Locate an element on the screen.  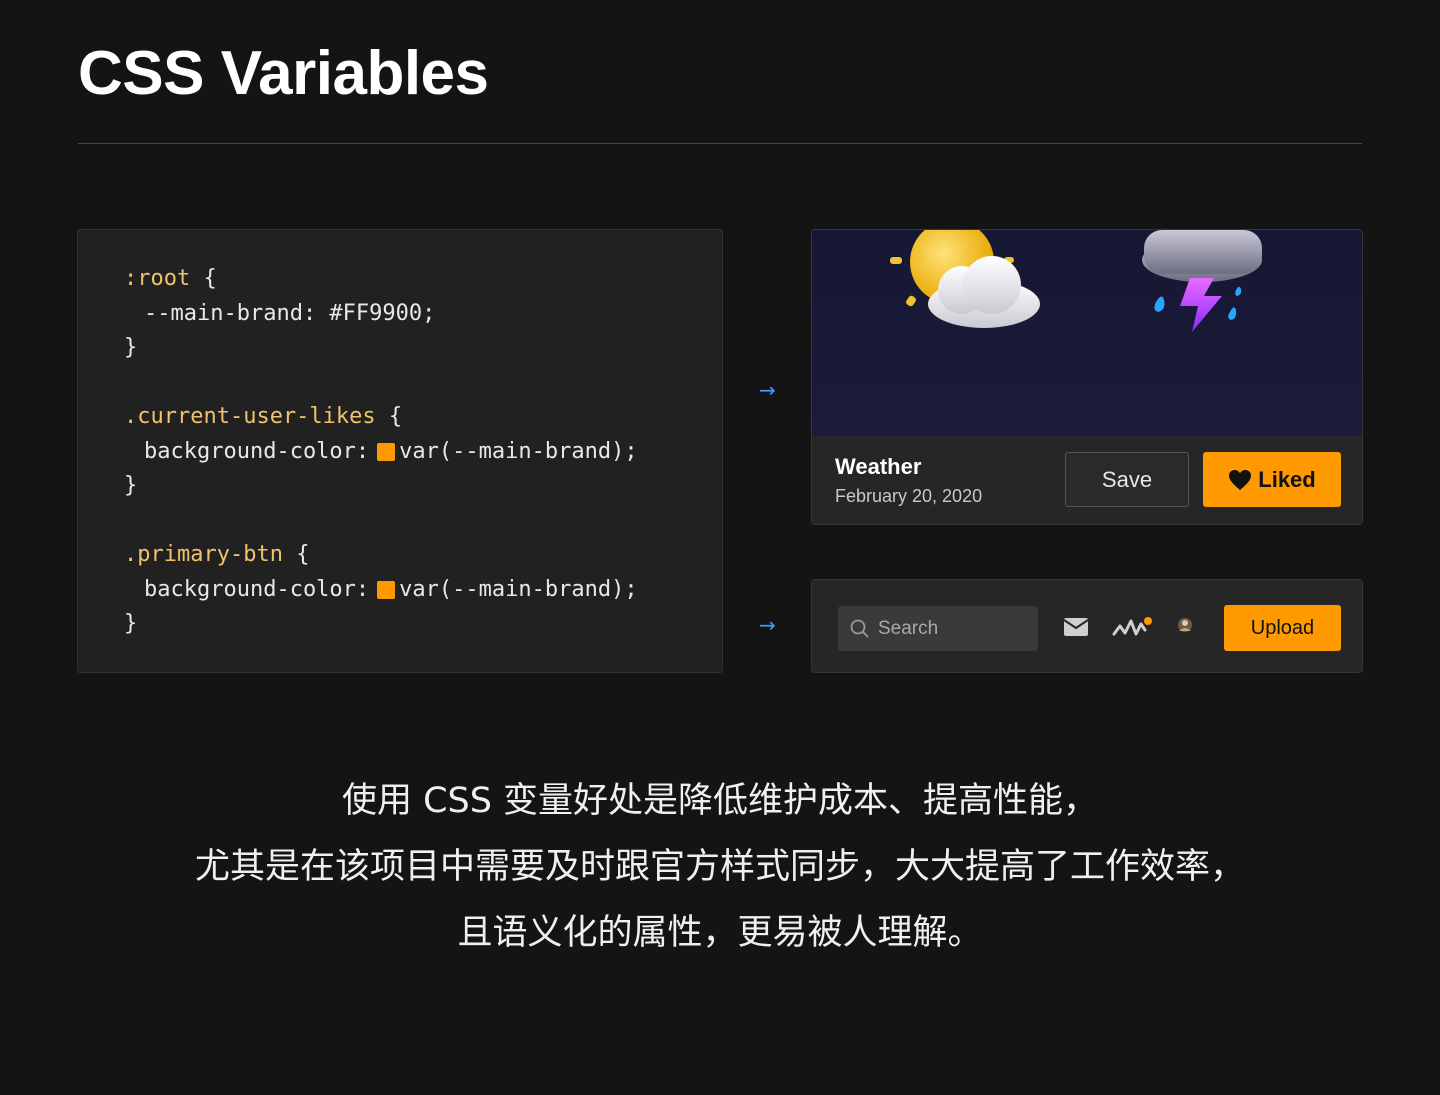
weather-card-footer: Weather February 20, 2020 Save Liked is located at coordinates (1087, 480).